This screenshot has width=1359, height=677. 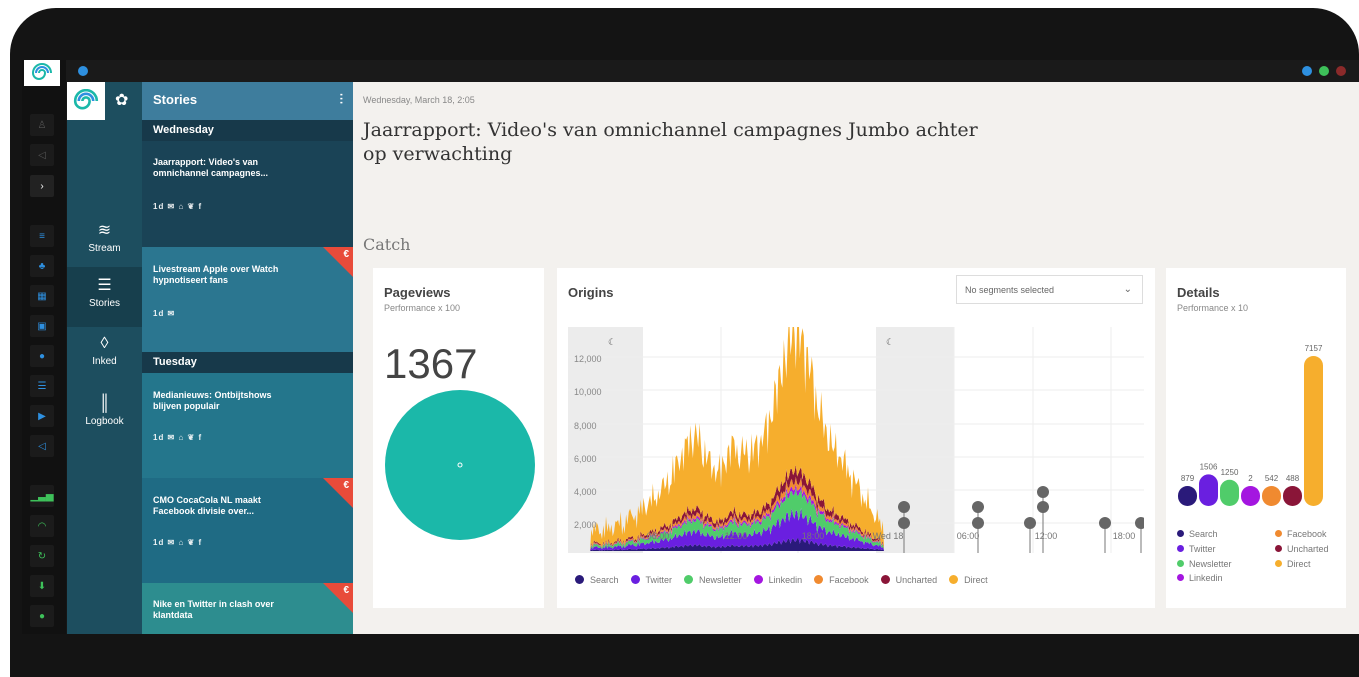 I want to click on panel-subtitle: Performance x 100, so click(x=422, y=308).